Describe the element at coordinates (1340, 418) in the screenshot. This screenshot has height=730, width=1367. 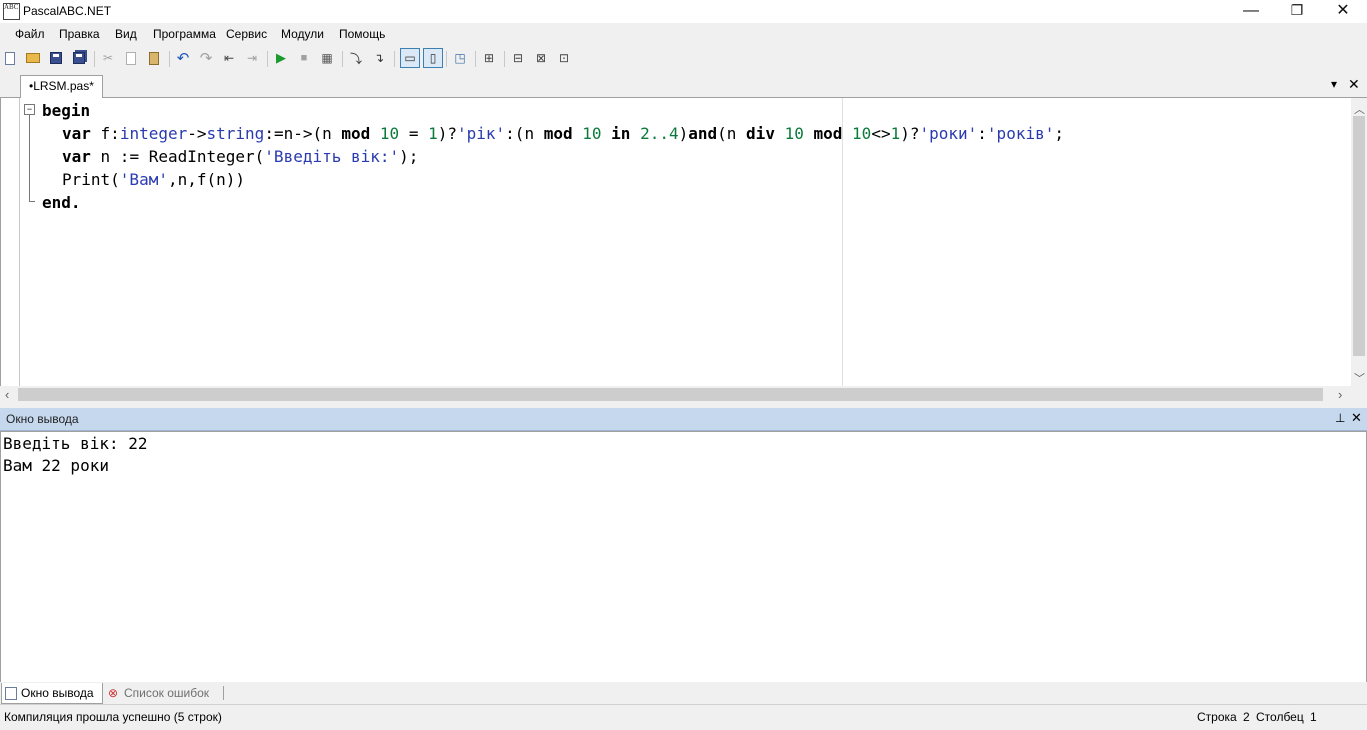
I see `pin-icon: ⊥` at that location.